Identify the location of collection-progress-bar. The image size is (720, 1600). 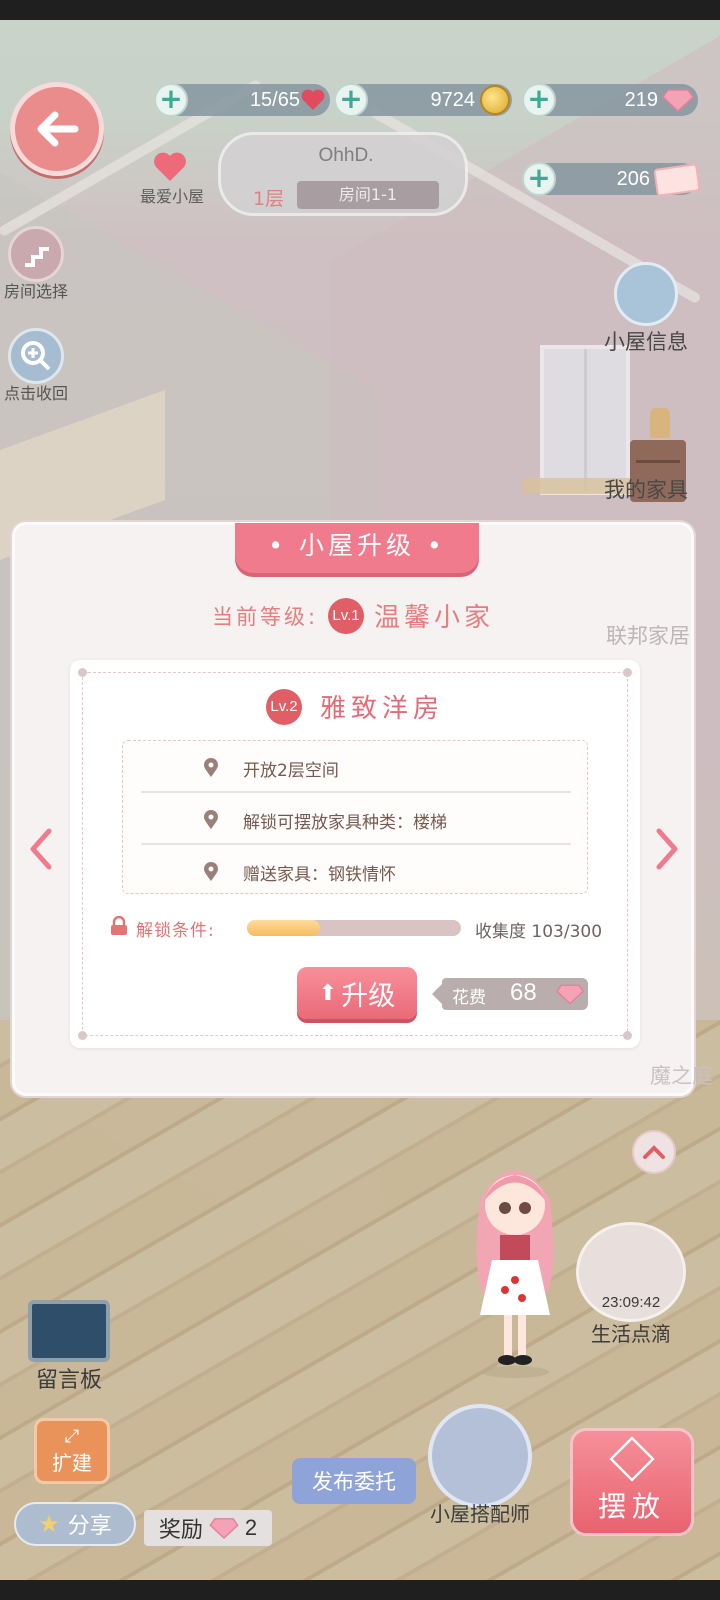
(354, 928).